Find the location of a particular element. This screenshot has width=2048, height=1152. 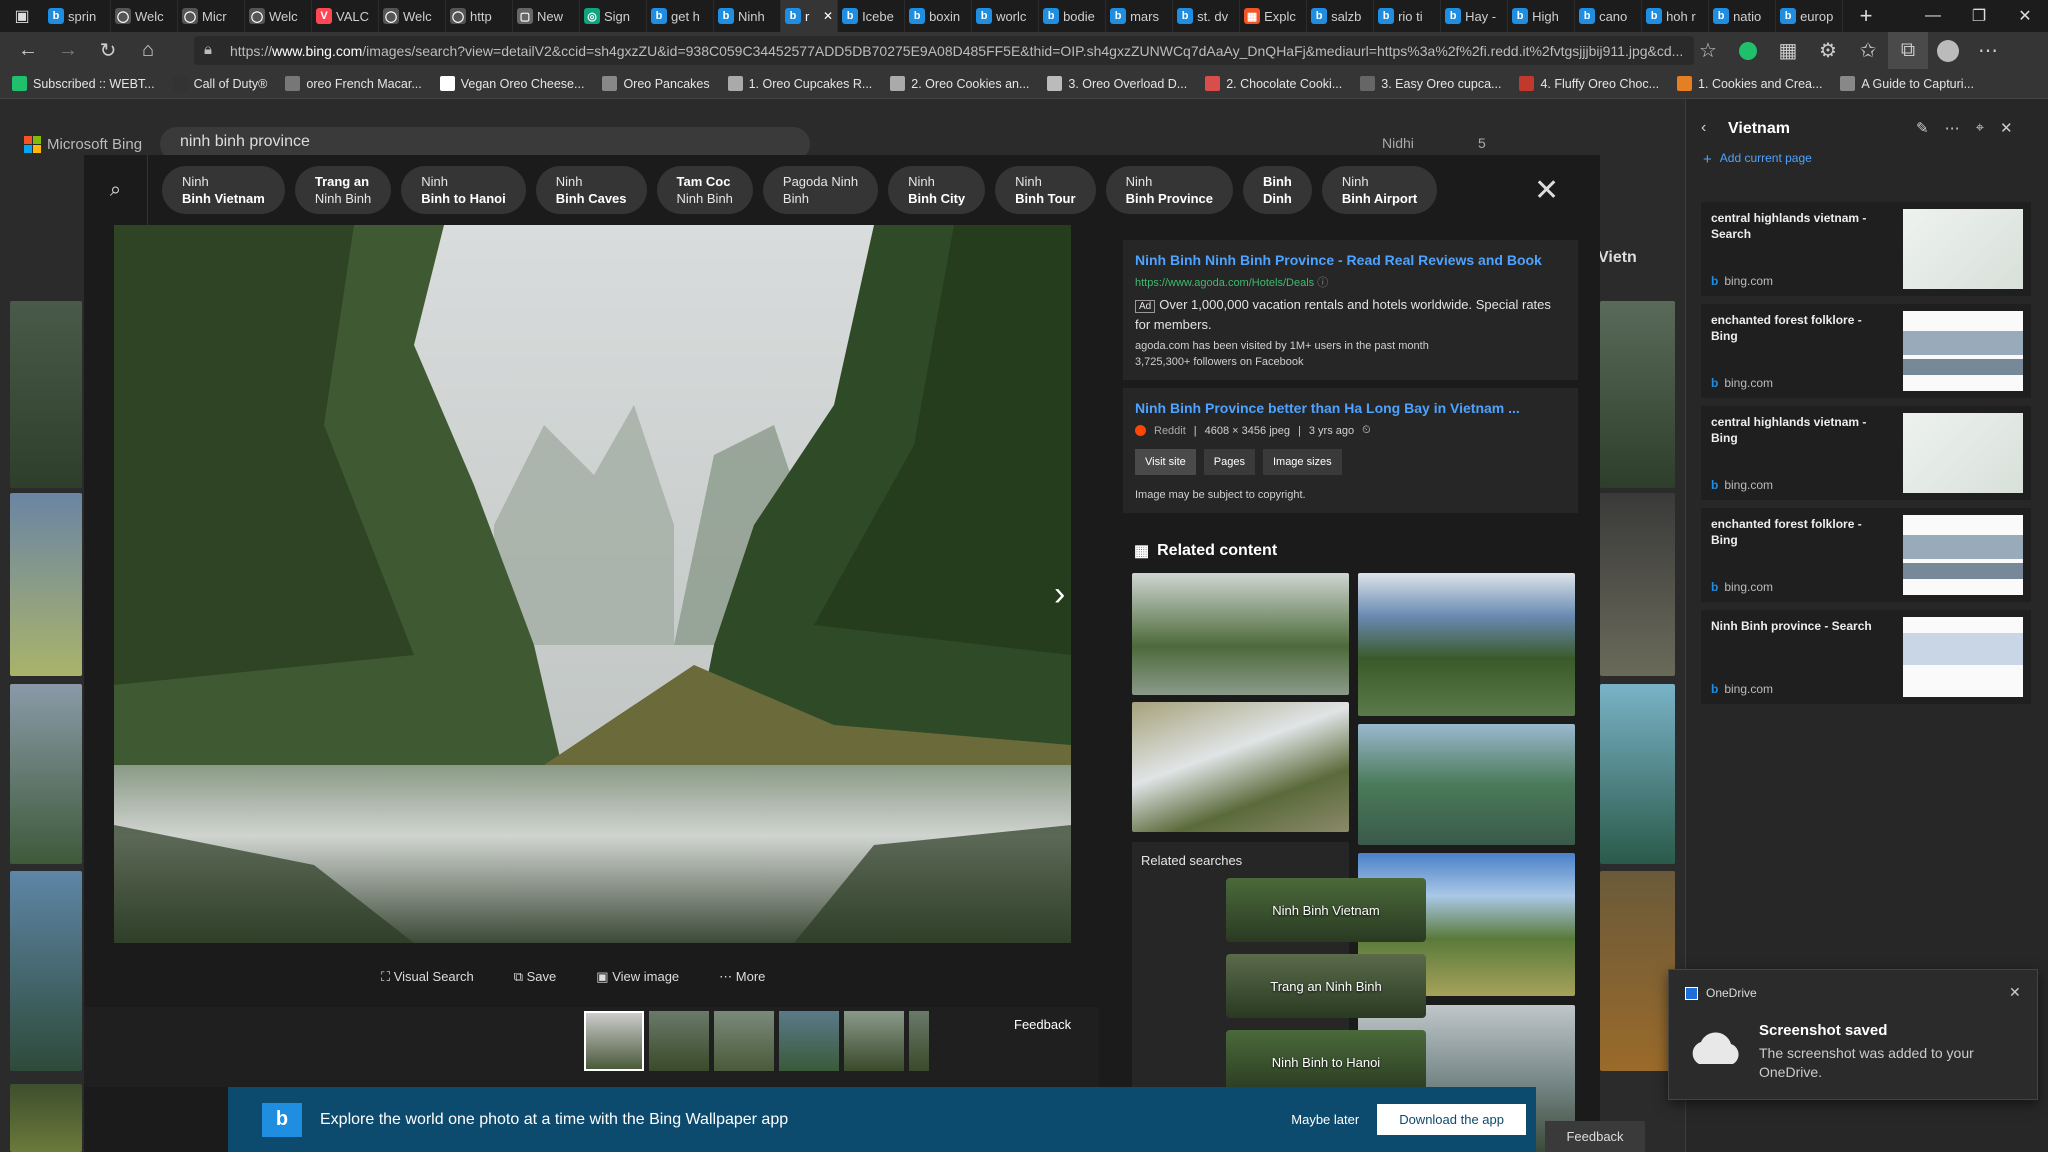

settings-more-icon: ⋯ is located at coordinates (1988, 50).